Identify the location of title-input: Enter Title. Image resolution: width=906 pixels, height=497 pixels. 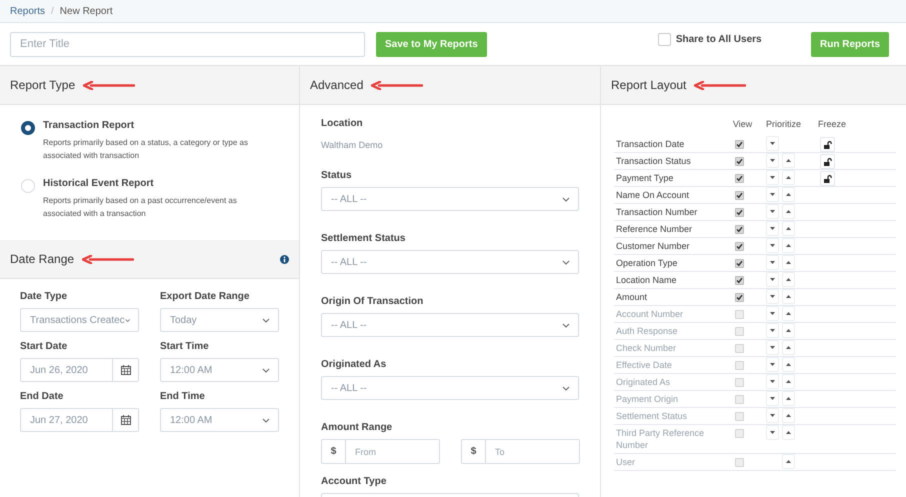
(187, 44).